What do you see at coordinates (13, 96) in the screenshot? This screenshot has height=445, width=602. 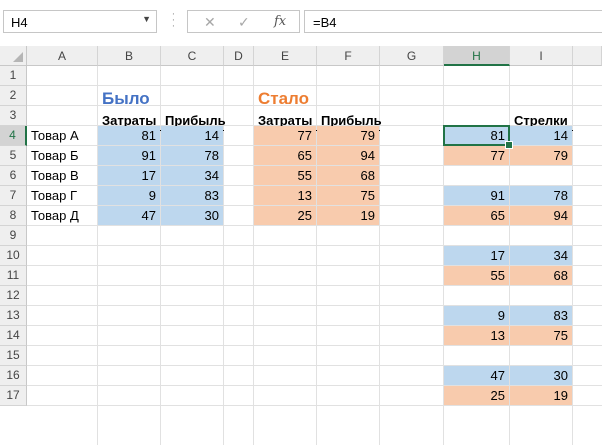 I see `row-header-2: 2` at bounding box center [13, 96].